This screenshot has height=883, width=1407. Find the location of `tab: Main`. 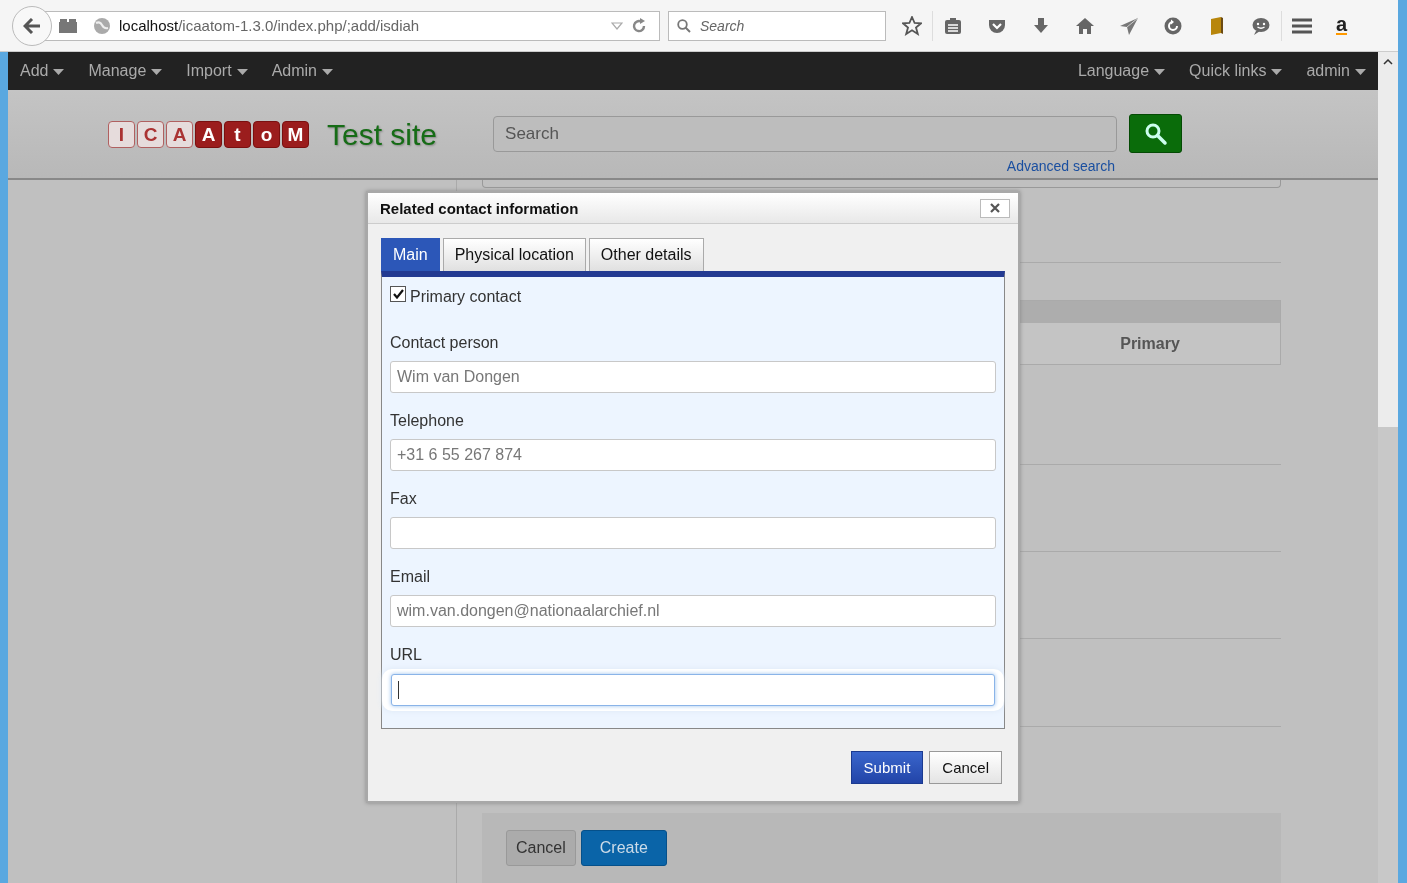

tab: Main is located at coordinates (410, 254).